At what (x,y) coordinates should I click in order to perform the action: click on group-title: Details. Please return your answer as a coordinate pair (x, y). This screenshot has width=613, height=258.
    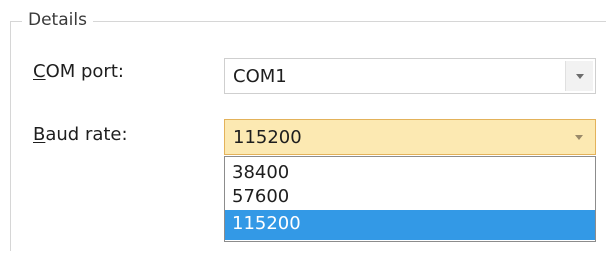
    Looking at the image, I should click on (57, 20).